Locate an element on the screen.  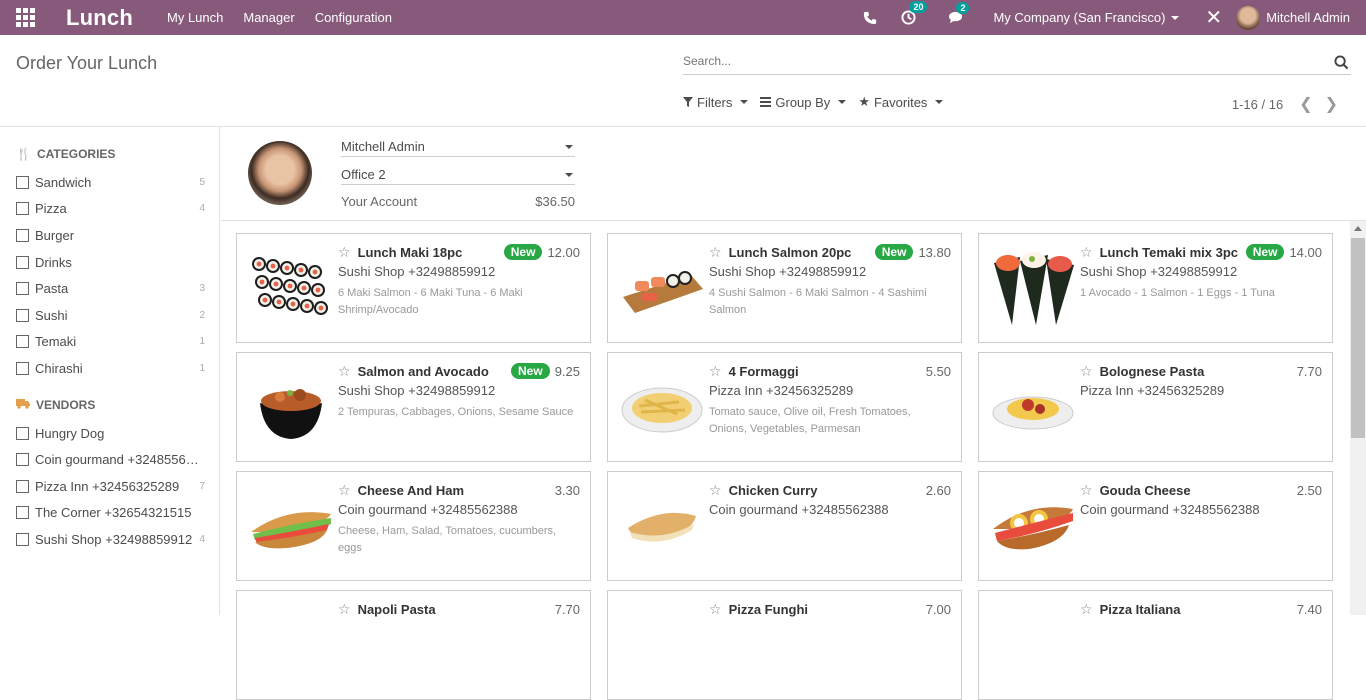
category-filter-item: Temaki 1 is located at coordinates (109, 342).